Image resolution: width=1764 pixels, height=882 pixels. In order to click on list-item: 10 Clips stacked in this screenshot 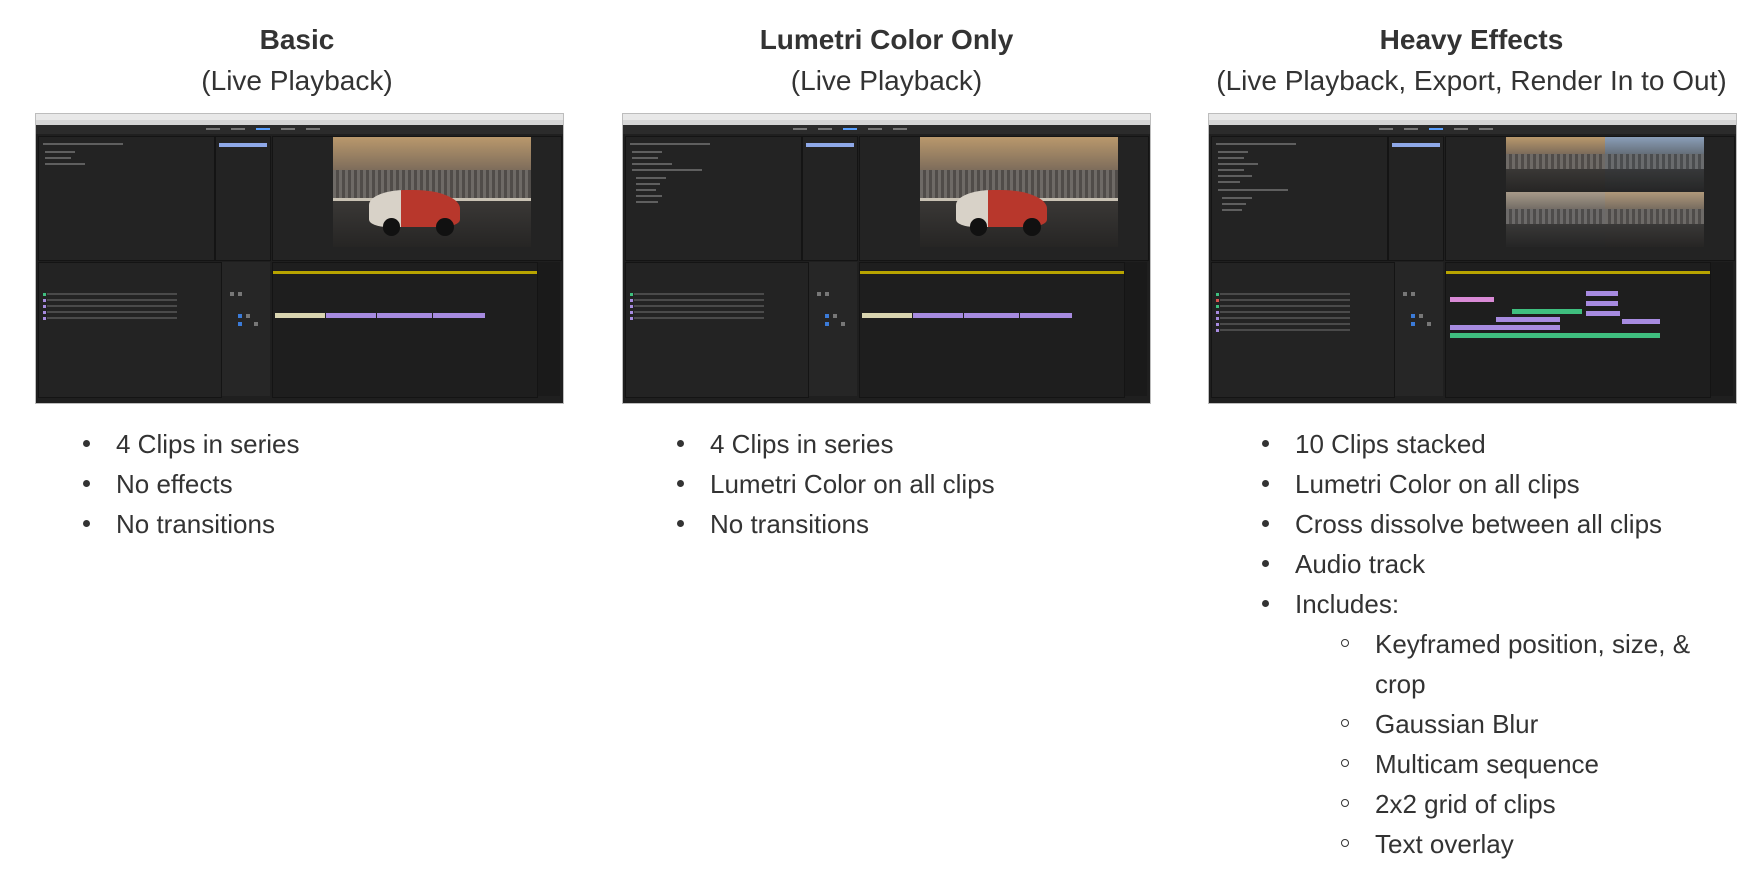, I will do `click(1489, 444)`.